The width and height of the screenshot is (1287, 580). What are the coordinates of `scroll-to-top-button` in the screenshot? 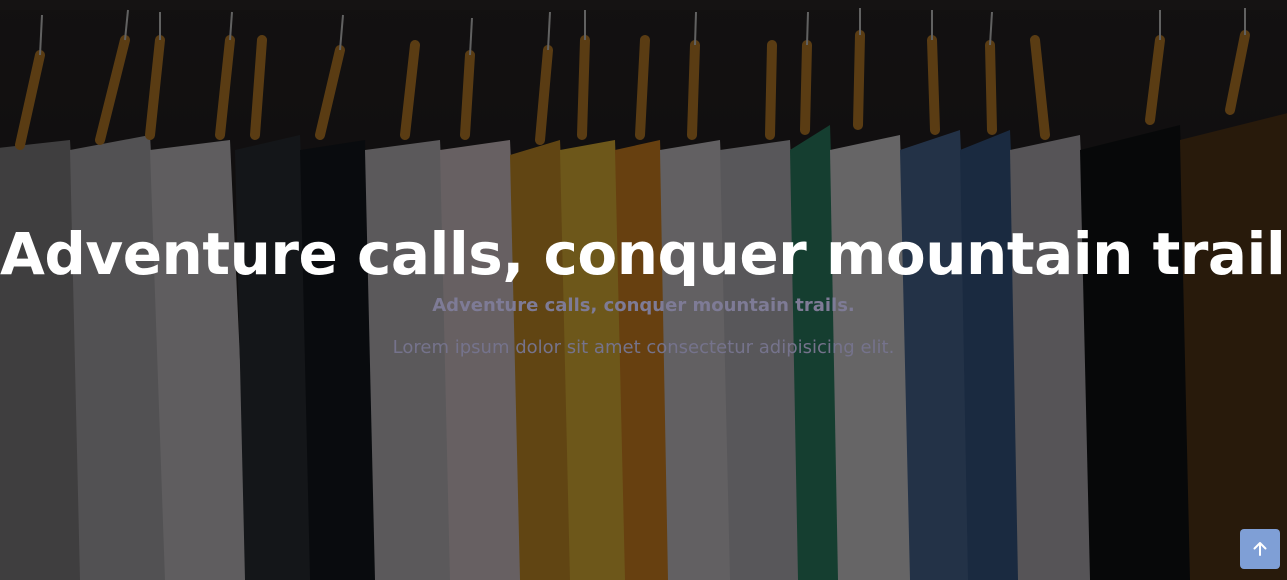 It's located at (1260, 549).